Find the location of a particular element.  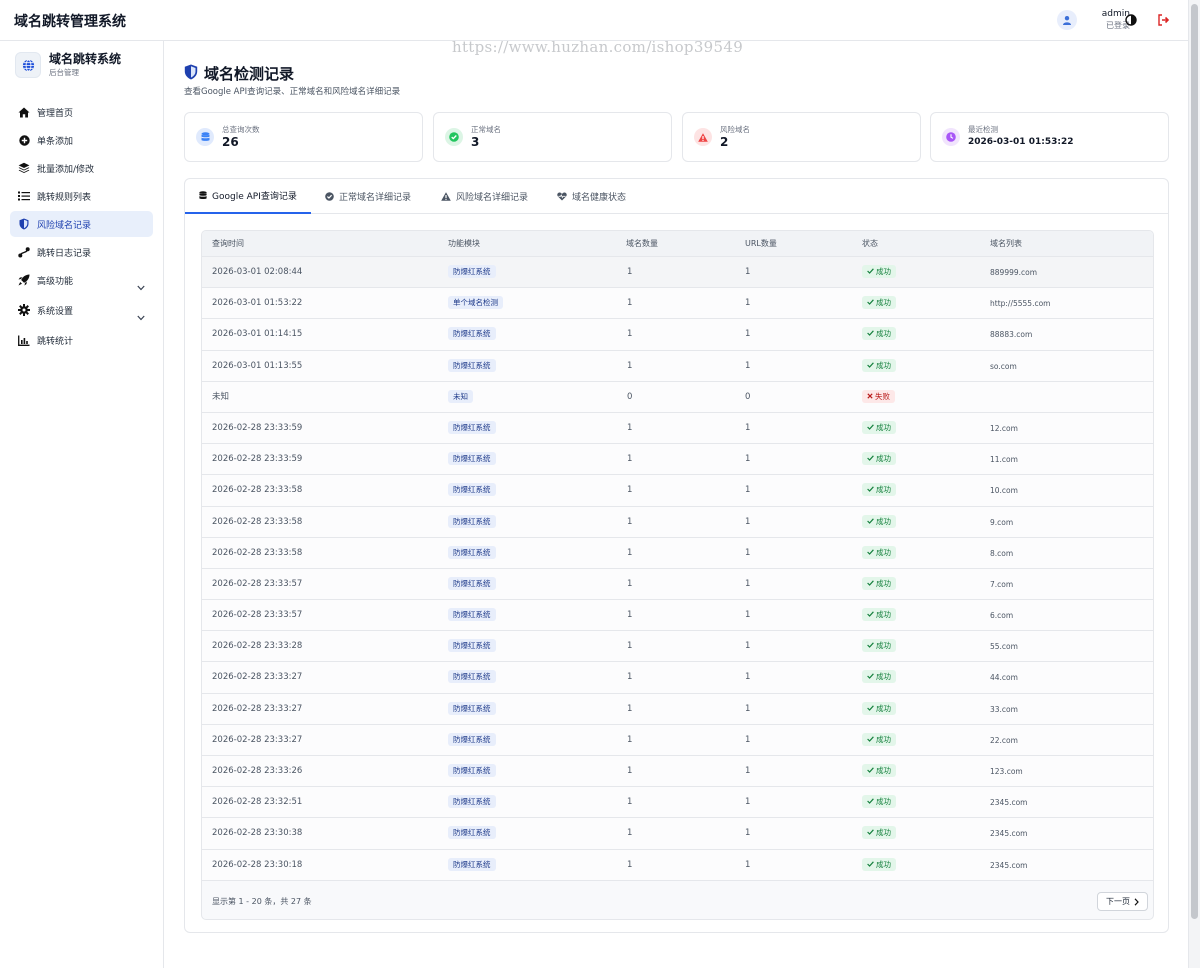

column-header: 功能模块 is located at coordinates (464, 243).